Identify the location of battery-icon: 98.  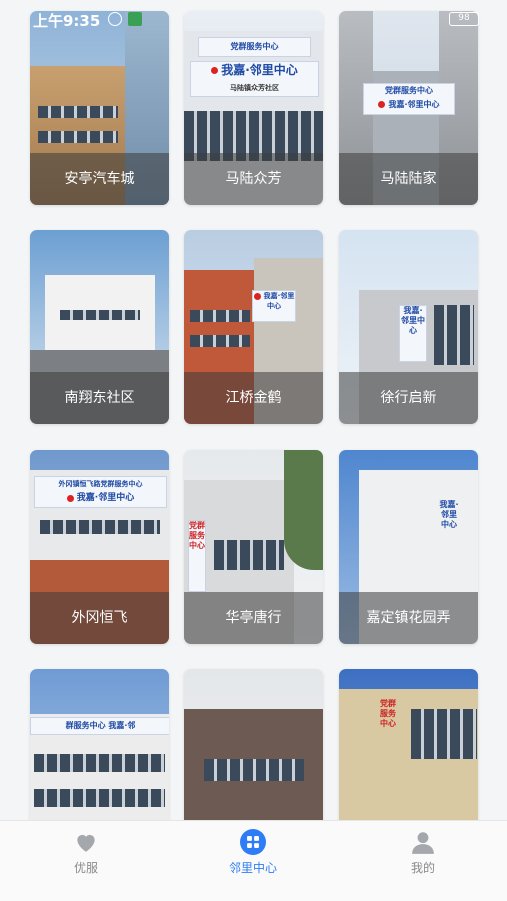
(464, 19).